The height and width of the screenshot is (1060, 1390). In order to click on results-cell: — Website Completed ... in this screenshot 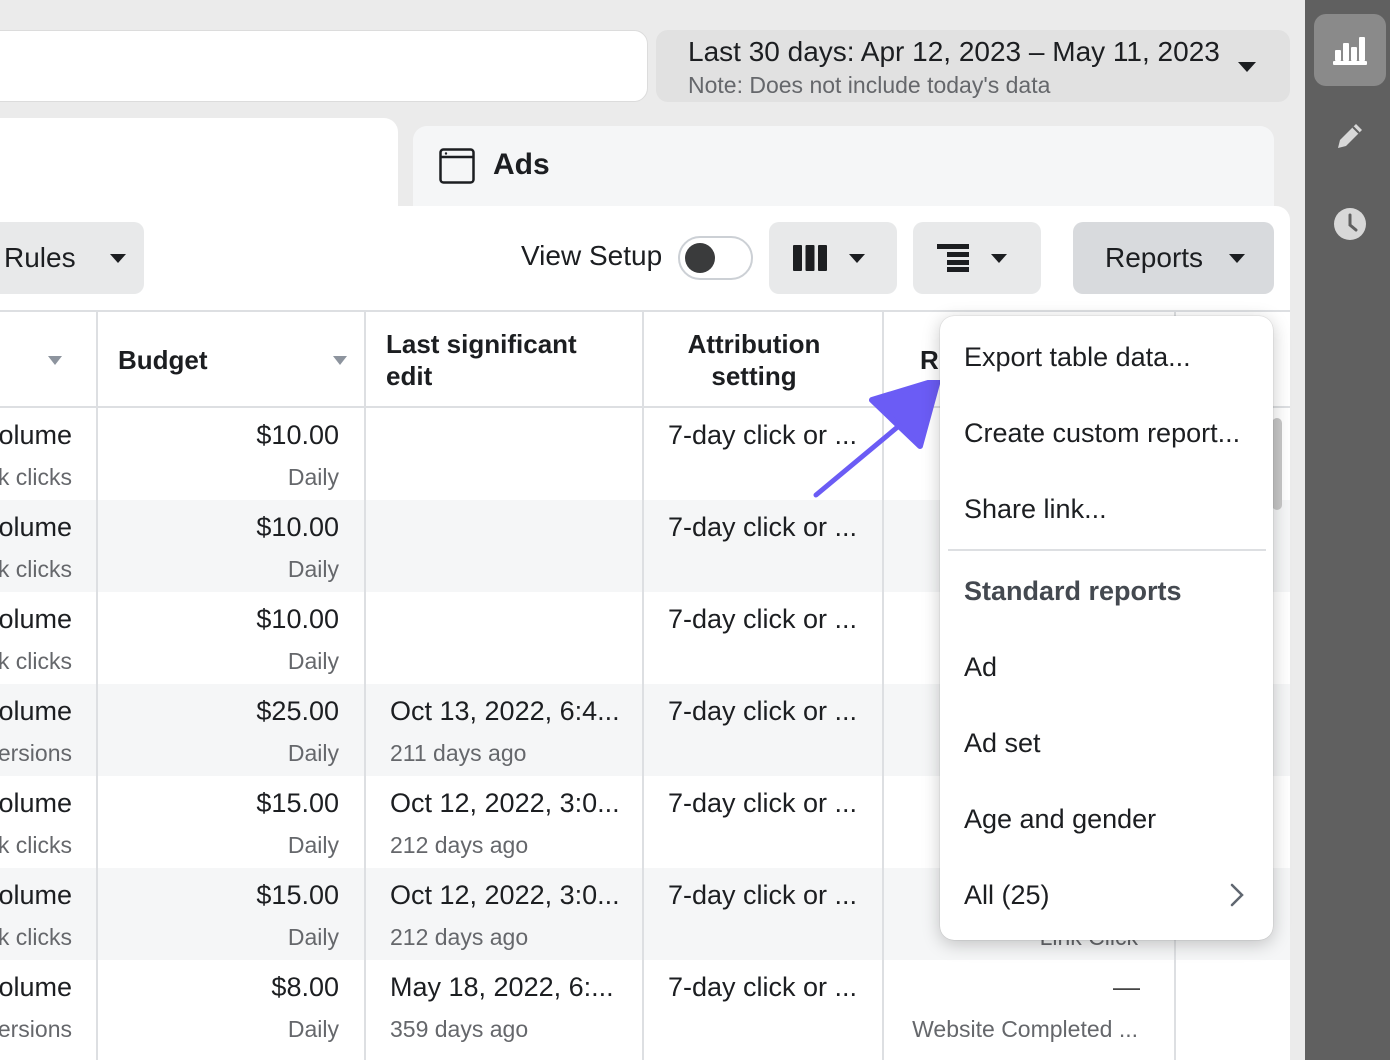, I will do `click(1029, 1006)`.